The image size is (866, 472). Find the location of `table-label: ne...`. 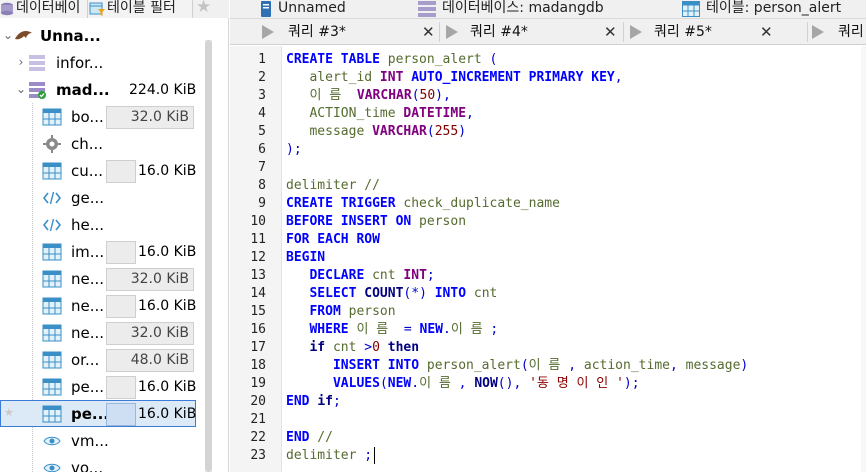

table-label: ne... is located at coordinates (88, 279).